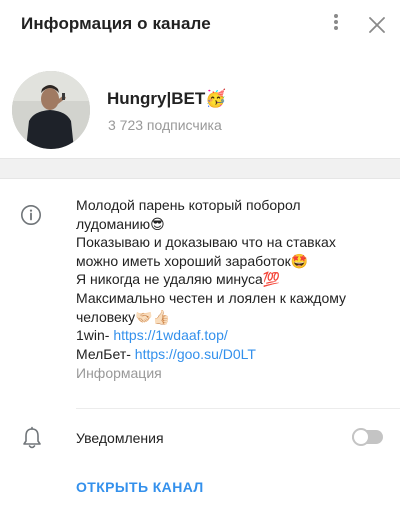  Describe the element at coordinates (167, 98) in the screenshot. I see `channel-name: Hungry|BET🥳` at that location.